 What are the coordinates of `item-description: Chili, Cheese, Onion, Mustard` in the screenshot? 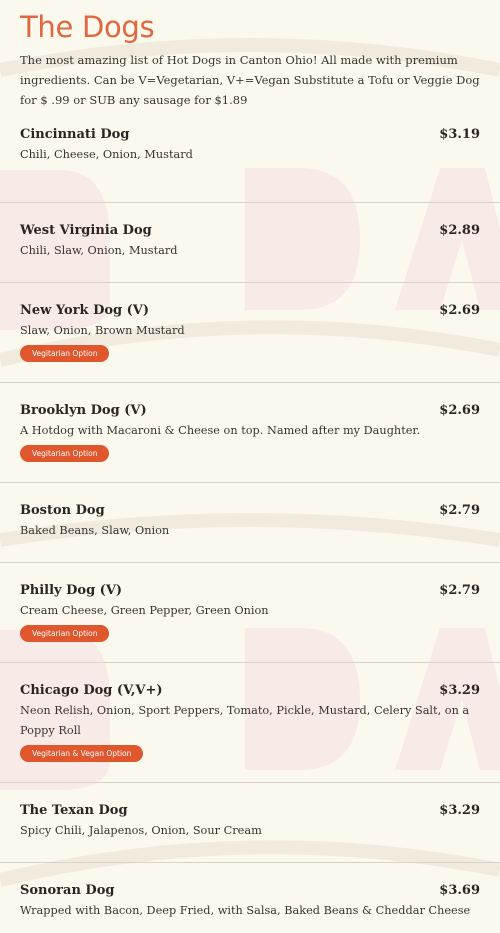 It's located at (106, 154).